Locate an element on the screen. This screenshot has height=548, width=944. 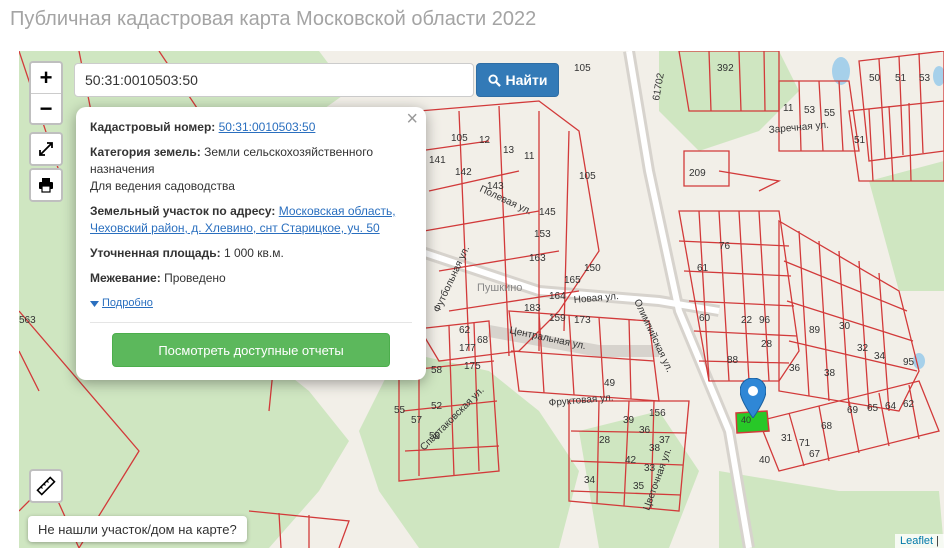
survey-value: Проведено is located at coordinates (195, 278).